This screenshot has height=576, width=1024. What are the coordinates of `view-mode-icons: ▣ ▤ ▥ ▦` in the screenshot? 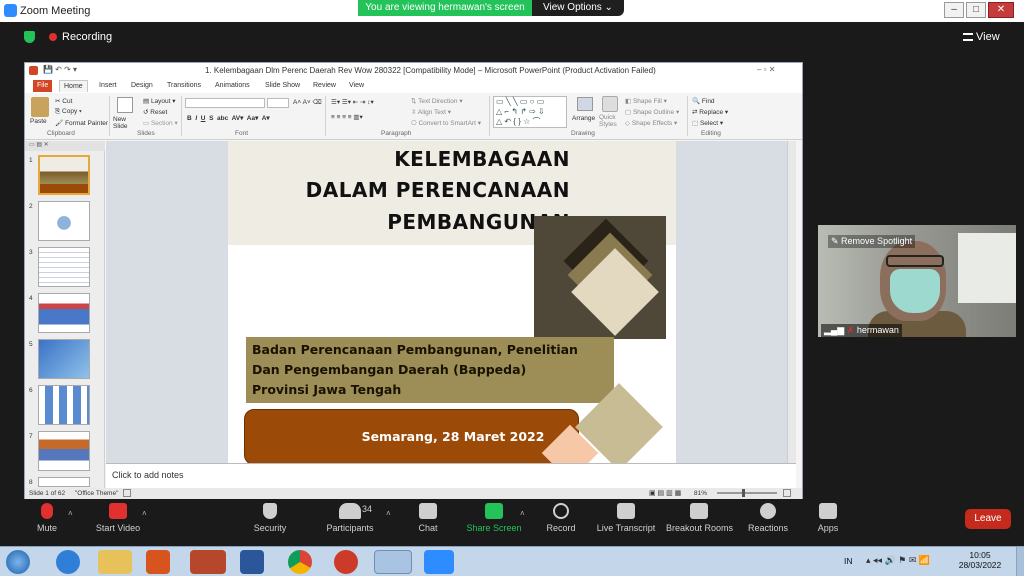 It's located at (665, 493).